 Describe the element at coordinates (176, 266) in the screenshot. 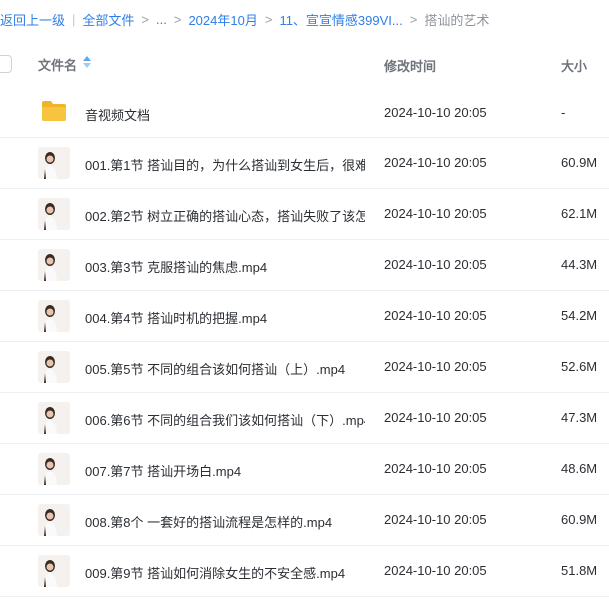

I see `file-name: 003.第3节 克服搭讪的焦虑.mp4` at that location.